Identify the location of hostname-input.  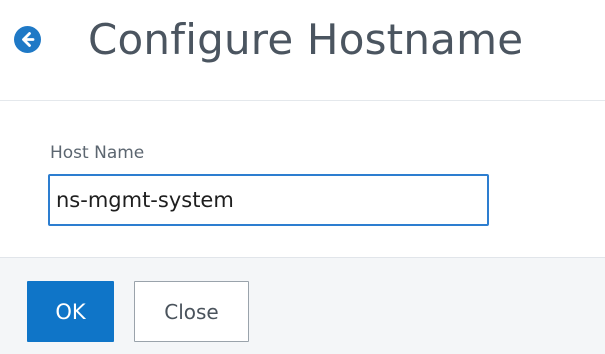
(268, 200).